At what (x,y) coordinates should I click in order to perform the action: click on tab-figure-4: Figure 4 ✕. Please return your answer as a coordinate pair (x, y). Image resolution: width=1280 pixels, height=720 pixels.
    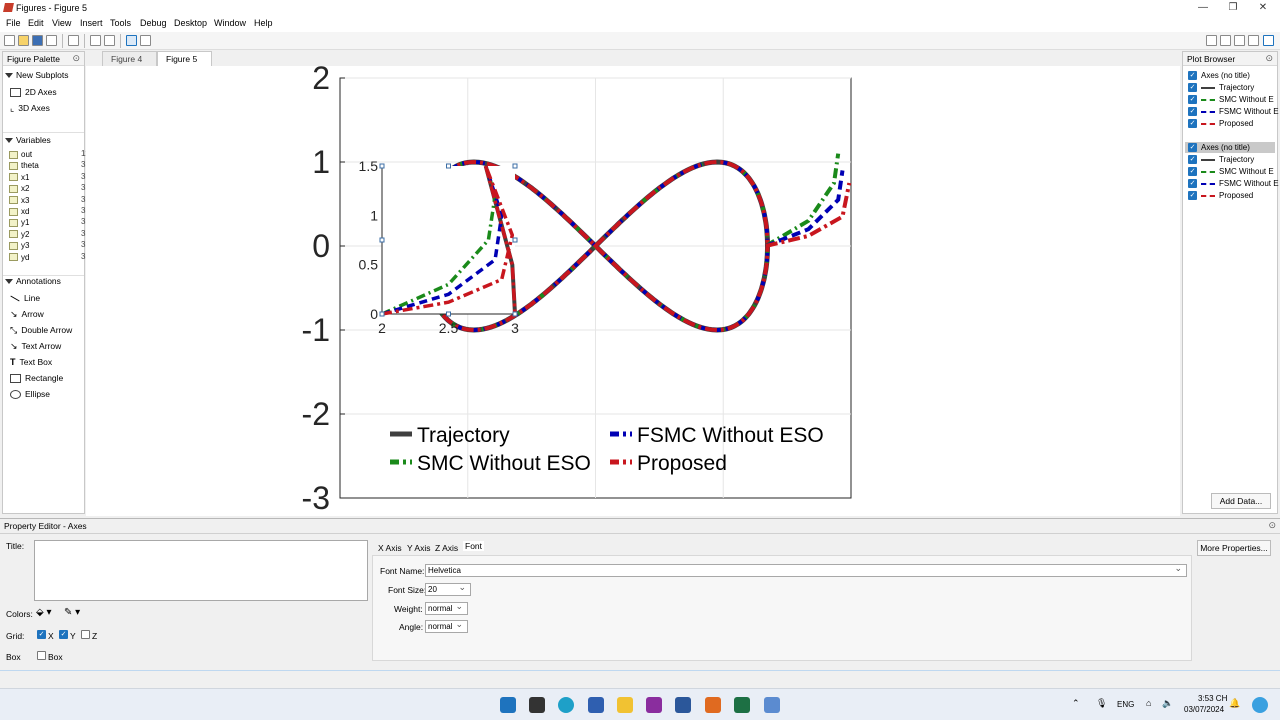
    Looking at the image, I should click on (129, 62).